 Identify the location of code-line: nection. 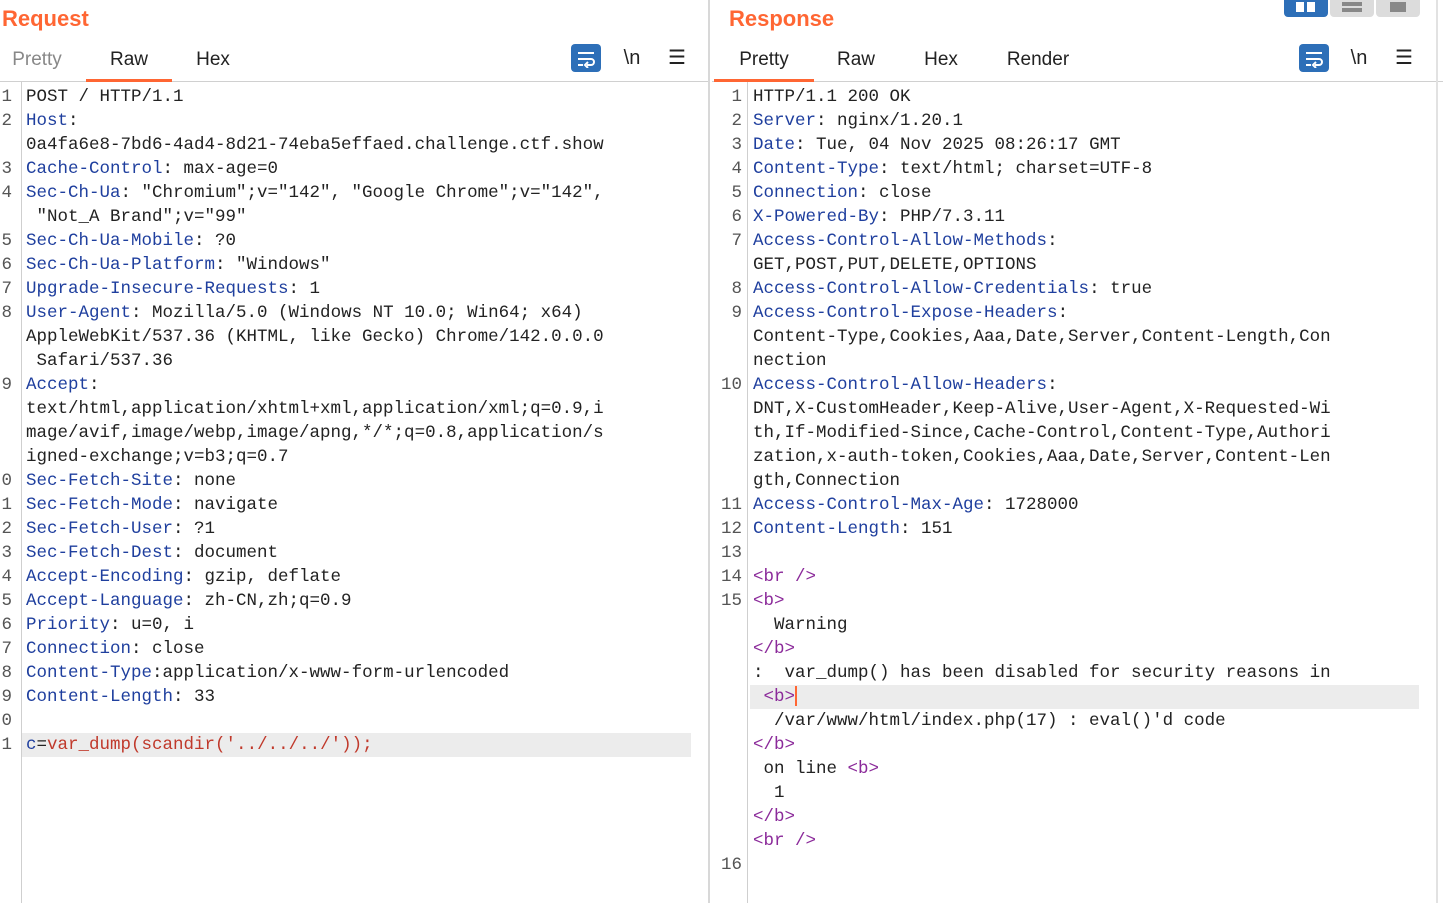
(790, 361).